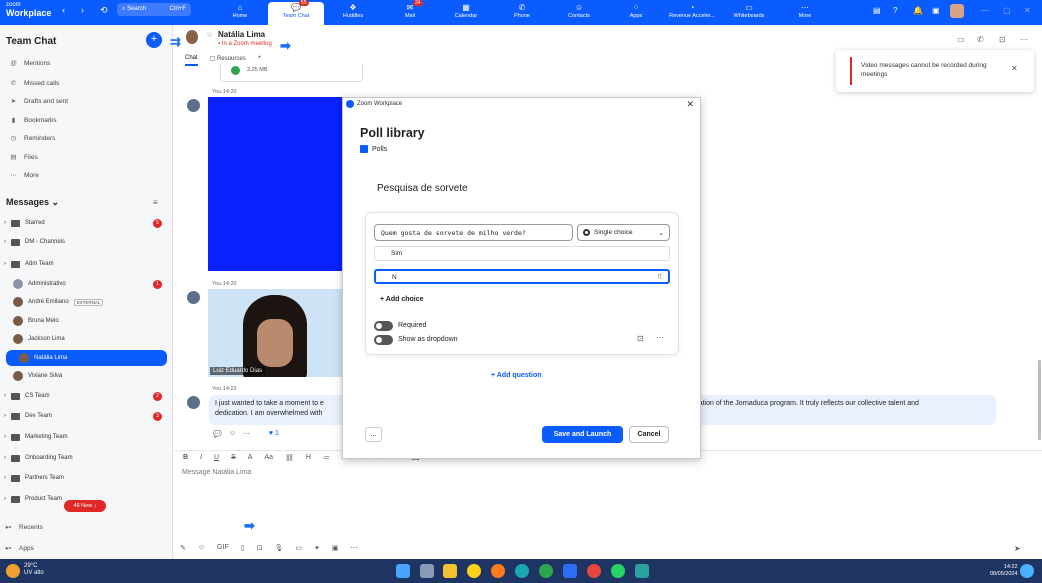 This screenshot has width=1042, height=583. Describe the element at coordinates (223, 548) in the screenshot. I see `gif-icon: GIF` at that location.